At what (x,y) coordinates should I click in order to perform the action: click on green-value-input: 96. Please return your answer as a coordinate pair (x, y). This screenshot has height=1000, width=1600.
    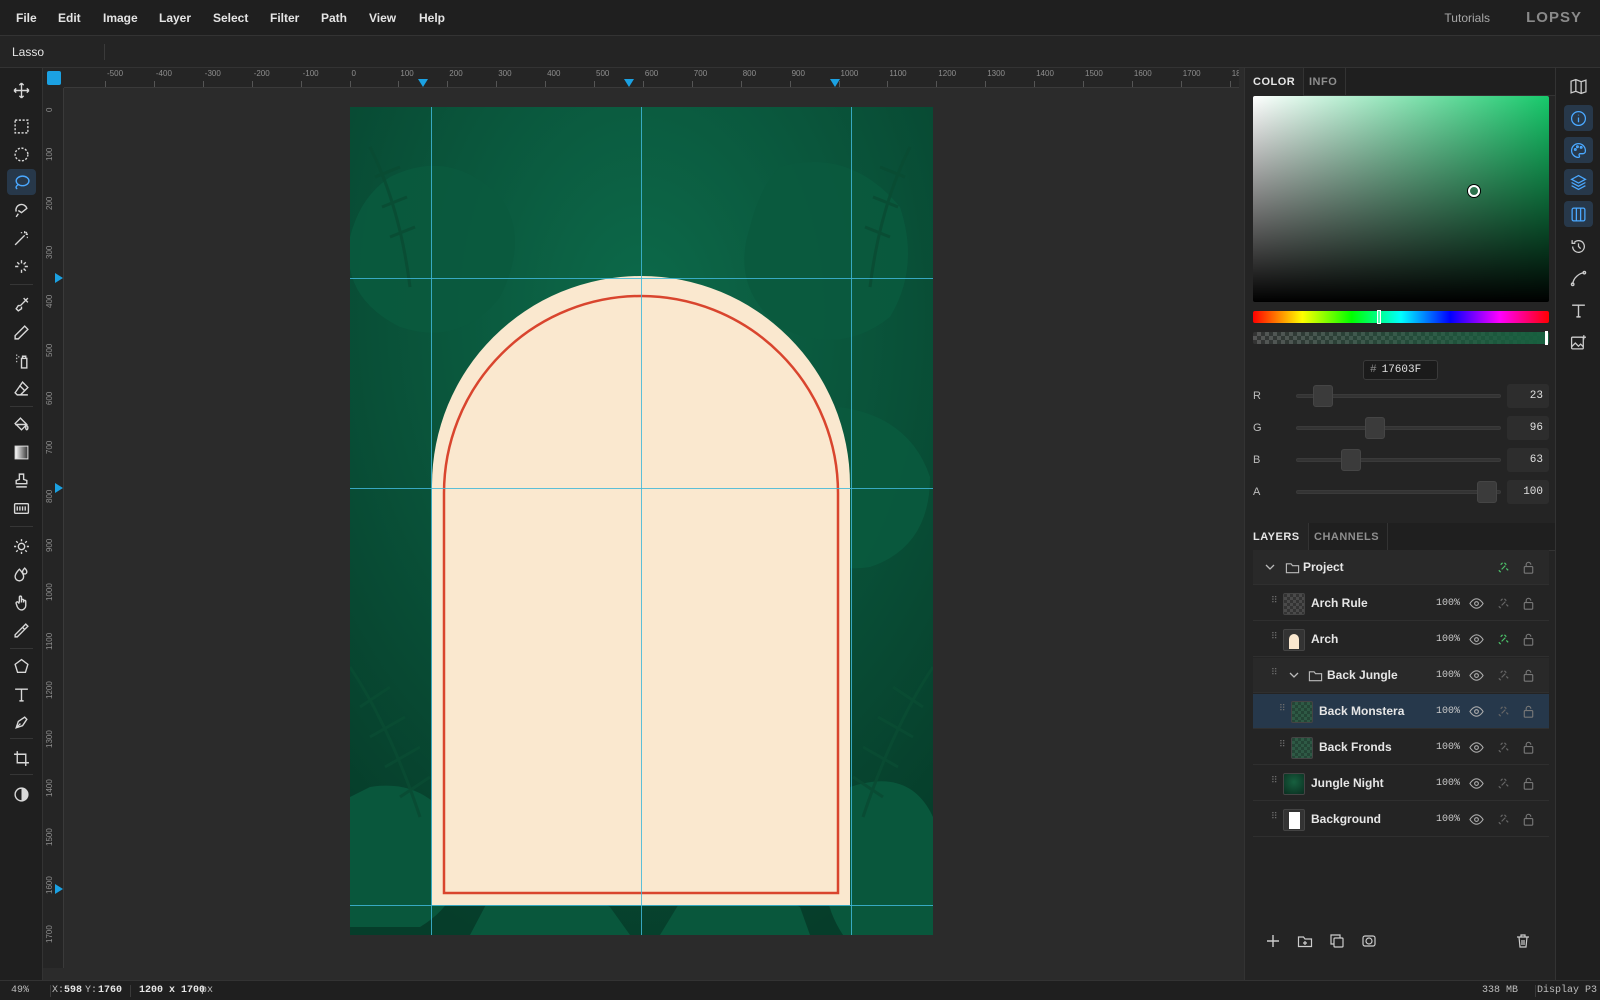
    Looking at the image, I should click on (1528, 428).